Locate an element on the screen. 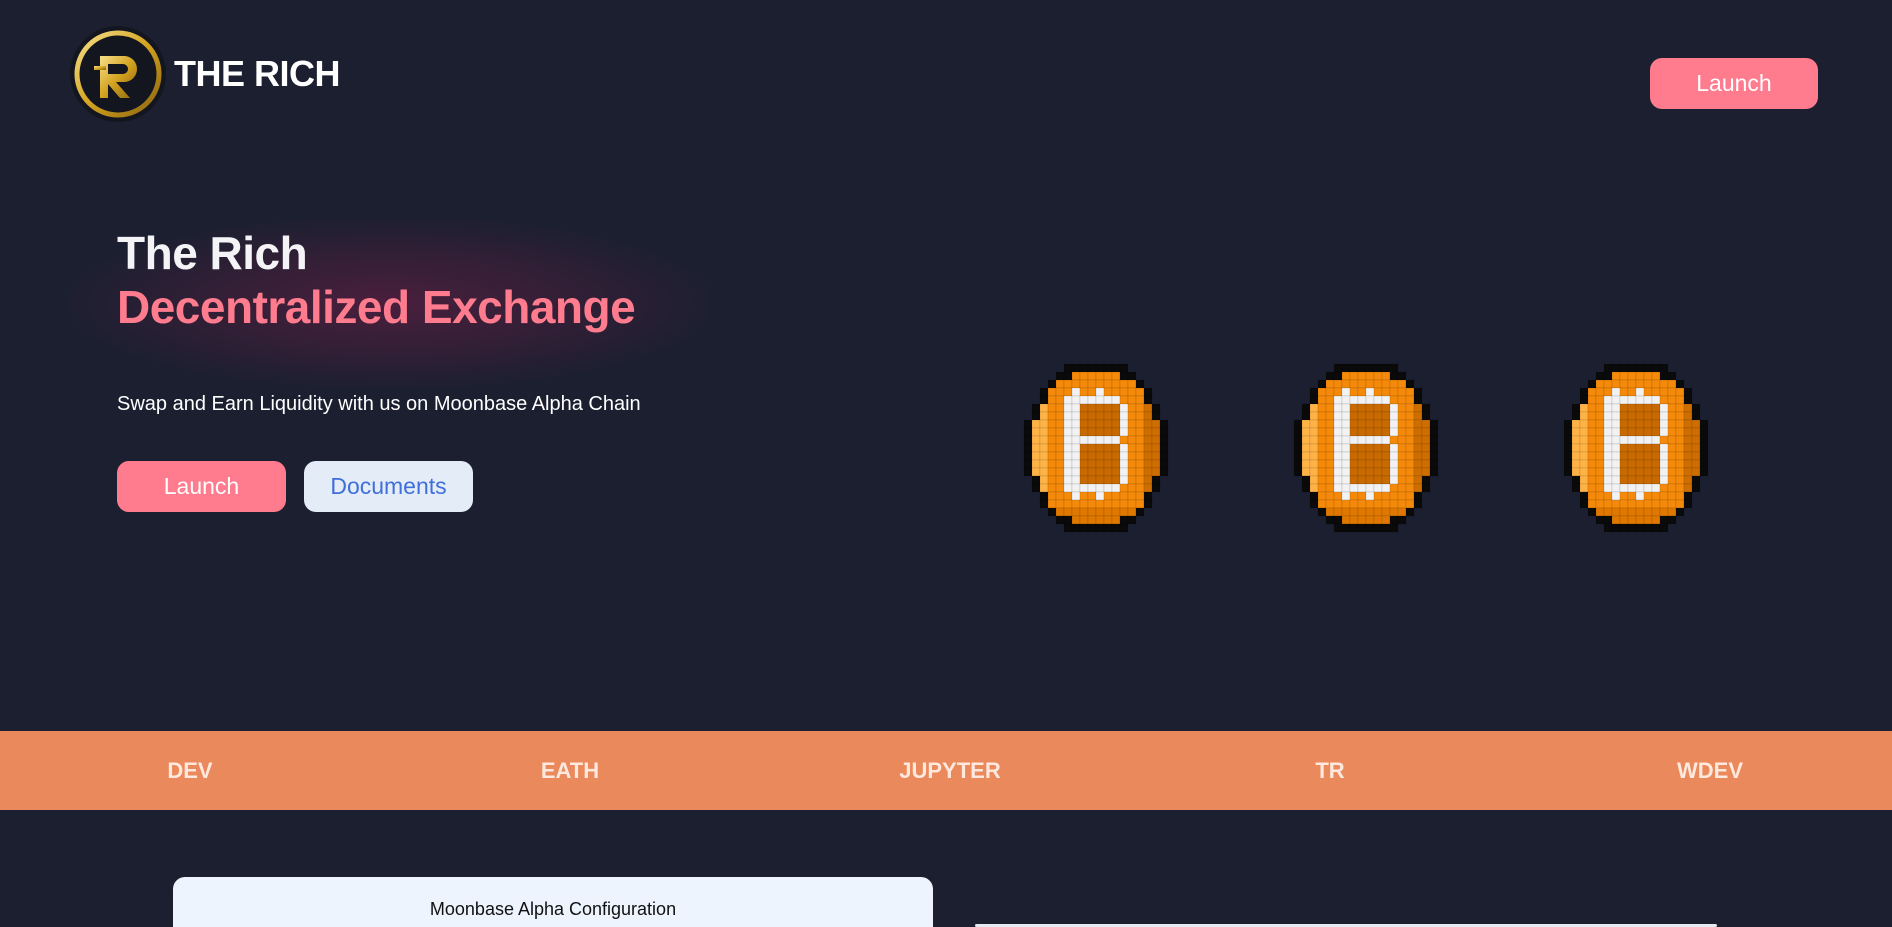 The height and width of the screenshot is (927, 1892). brand-logo-link: THE RICH is located at coordinates (205, 74).